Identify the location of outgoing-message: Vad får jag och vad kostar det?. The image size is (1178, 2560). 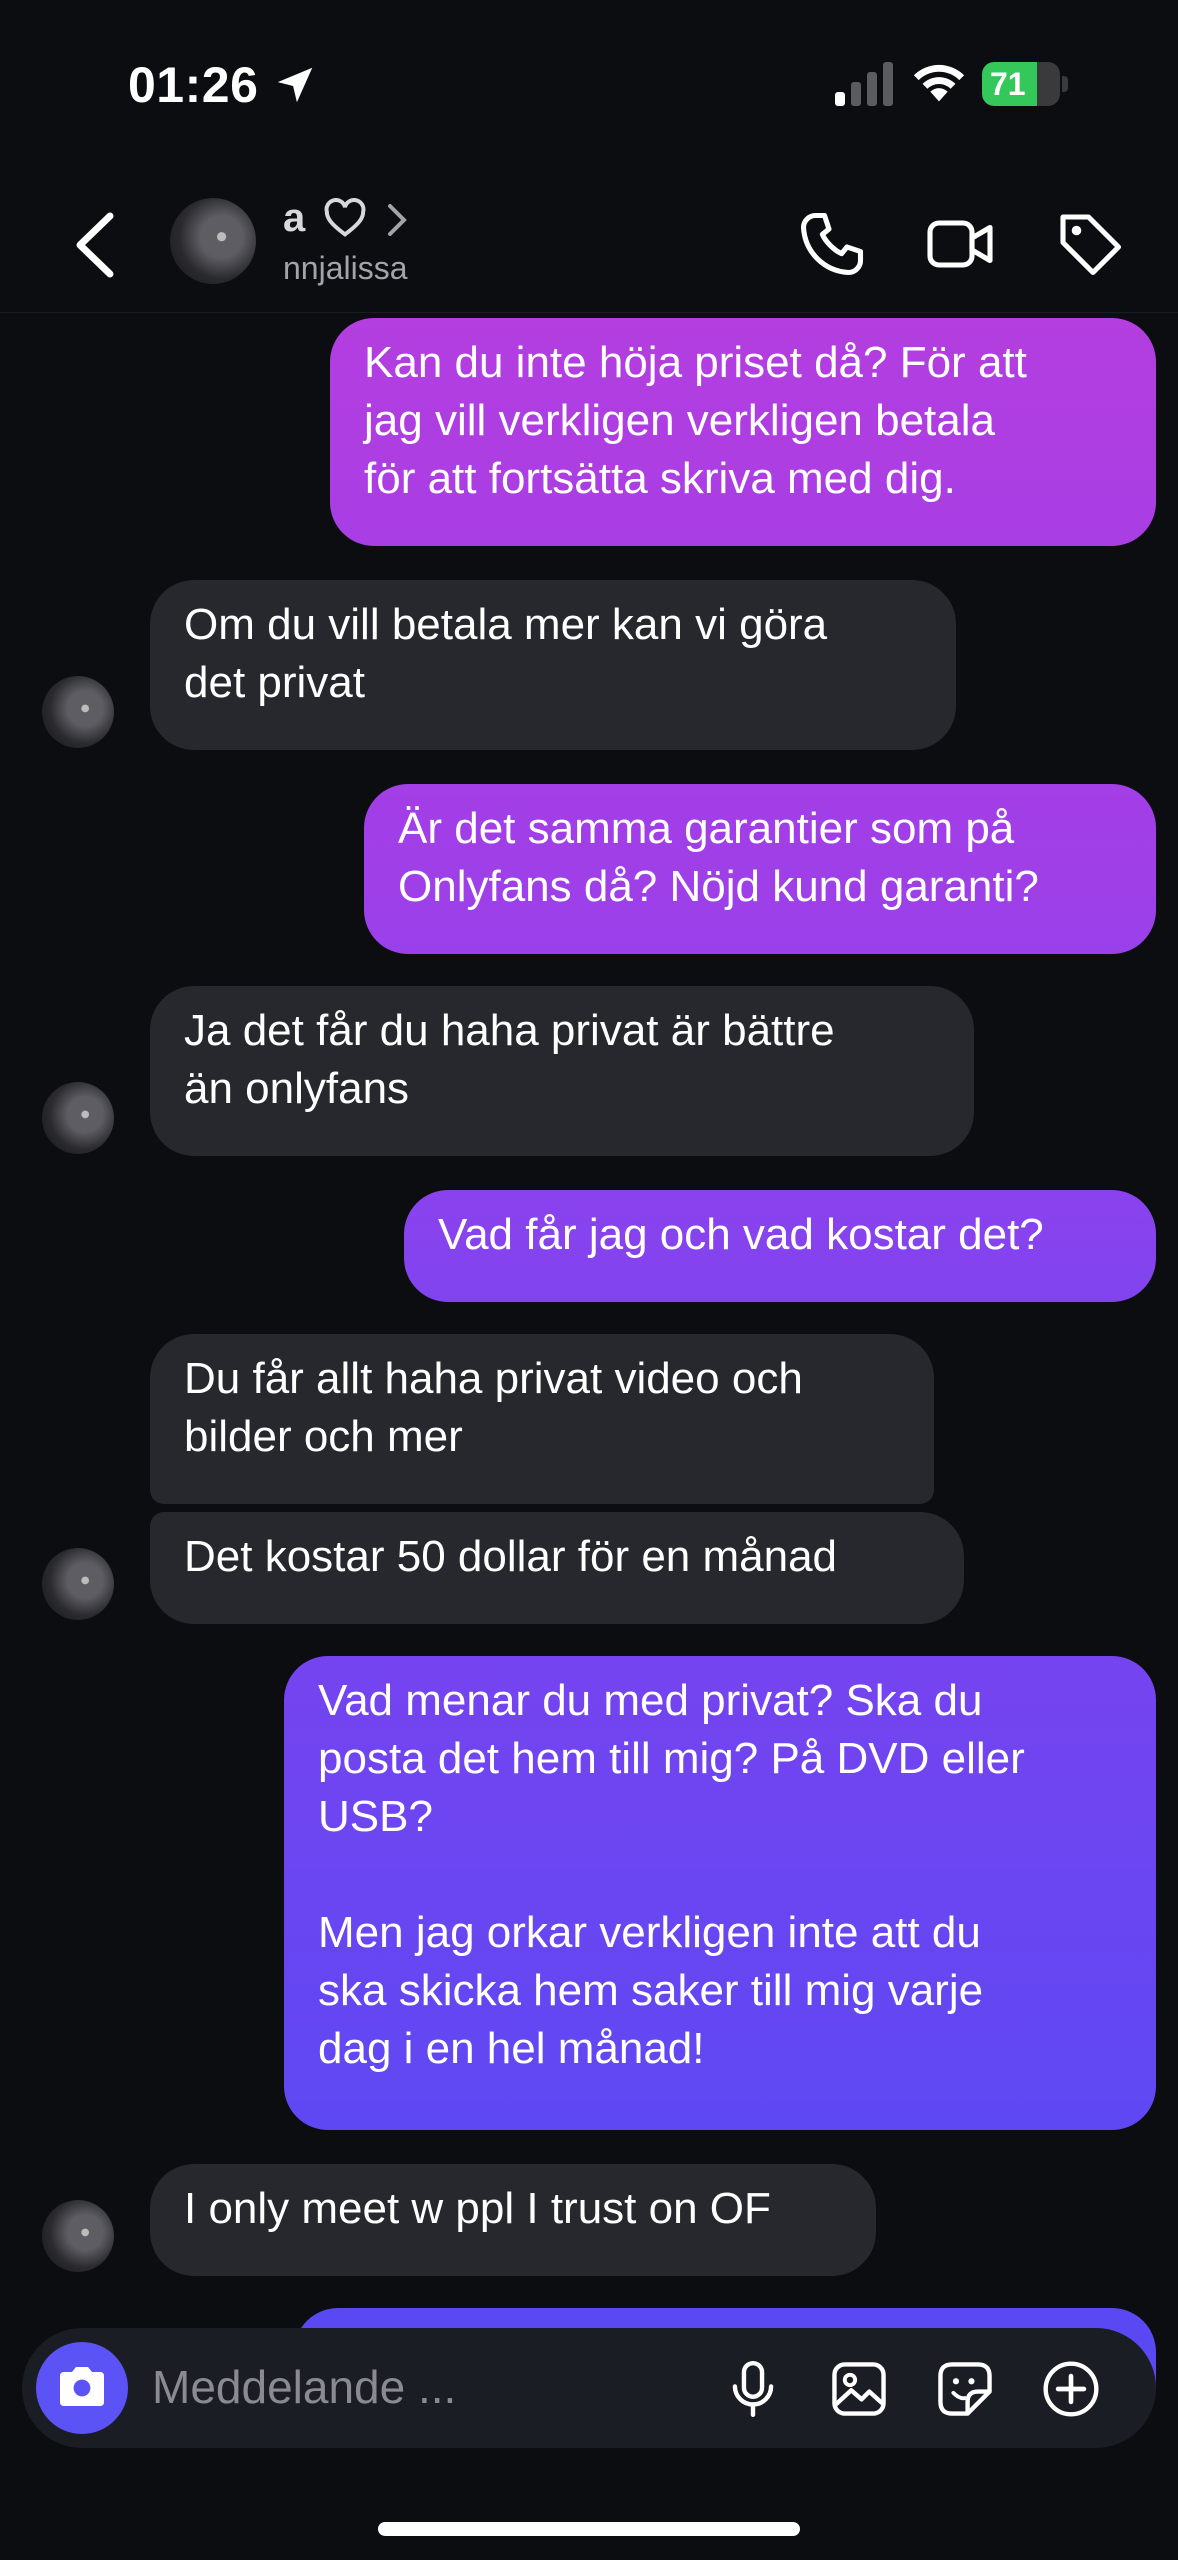
(780, 1246).